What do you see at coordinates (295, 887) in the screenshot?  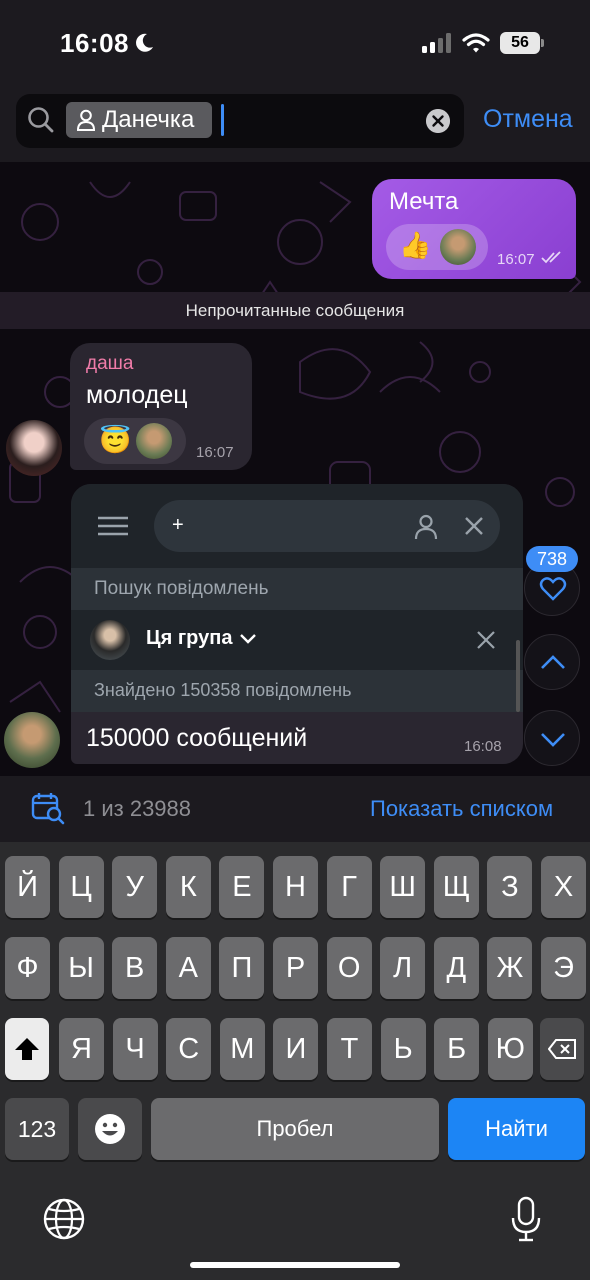 I see `letter-key: Н` at bounding box center [295, 887].